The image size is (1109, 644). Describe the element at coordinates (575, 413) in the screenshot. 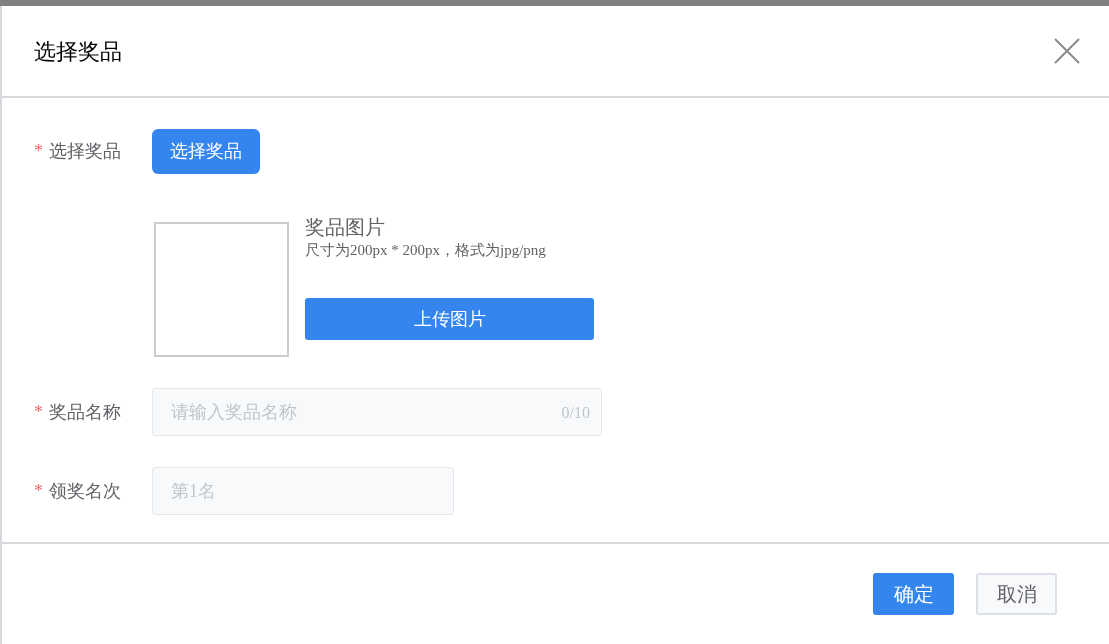

I see `character-counter: 0/10` at that location.